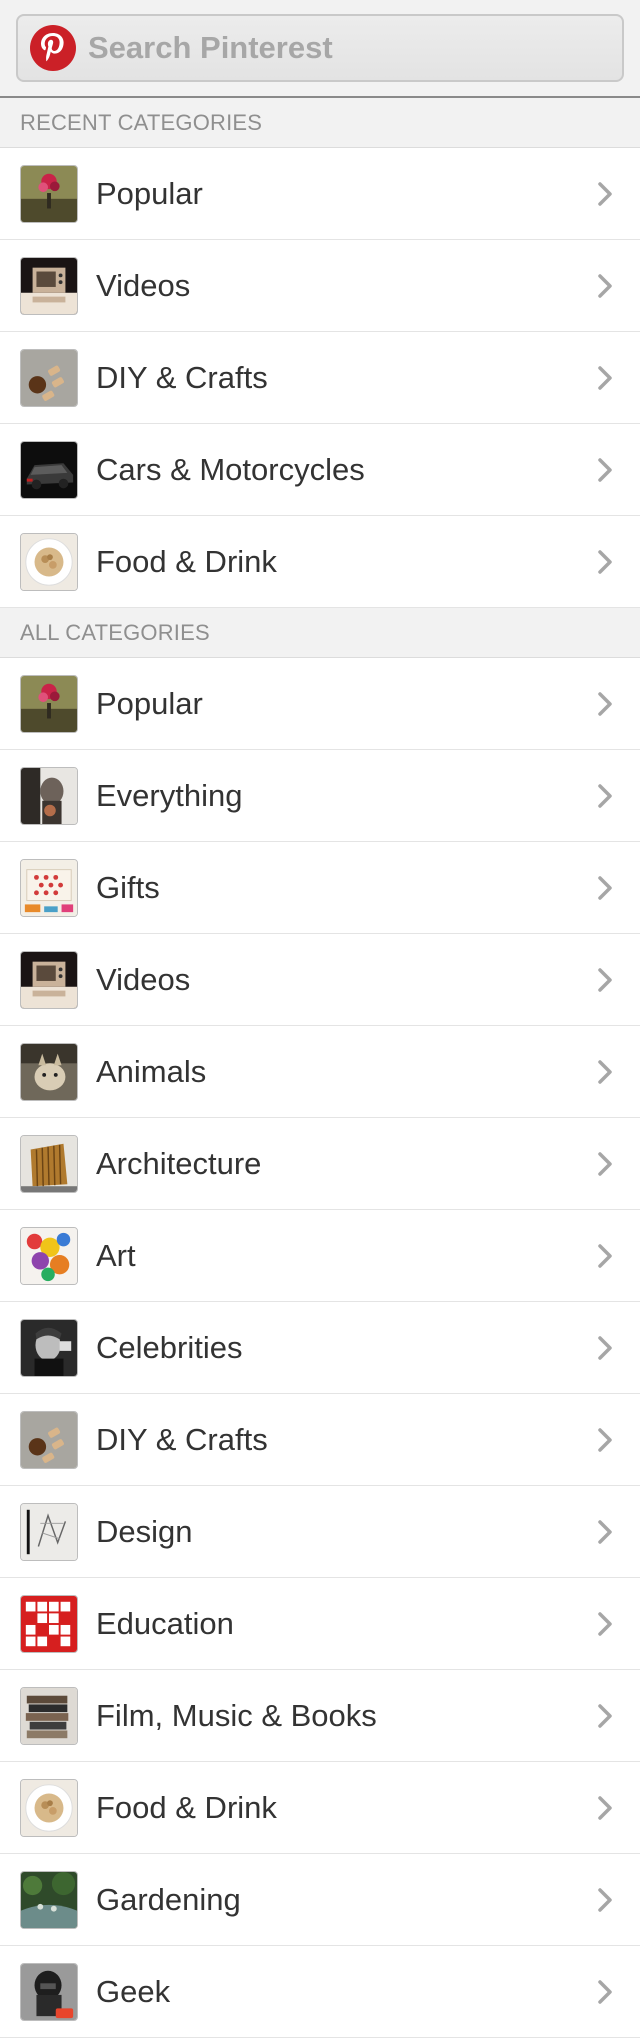  What do you see at coordinates (320, 1900) in the screenshot?
I see `all-category-row-gardening: Gardening` at bounding box center [320, 1900].